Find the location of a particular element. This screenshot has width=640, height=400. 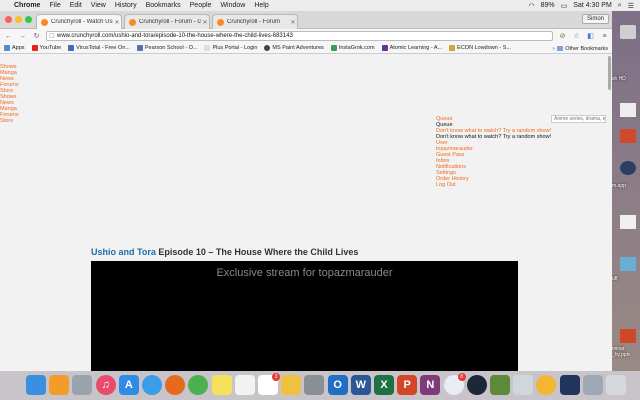

menu-people: People is located at coordinates (201, 5).